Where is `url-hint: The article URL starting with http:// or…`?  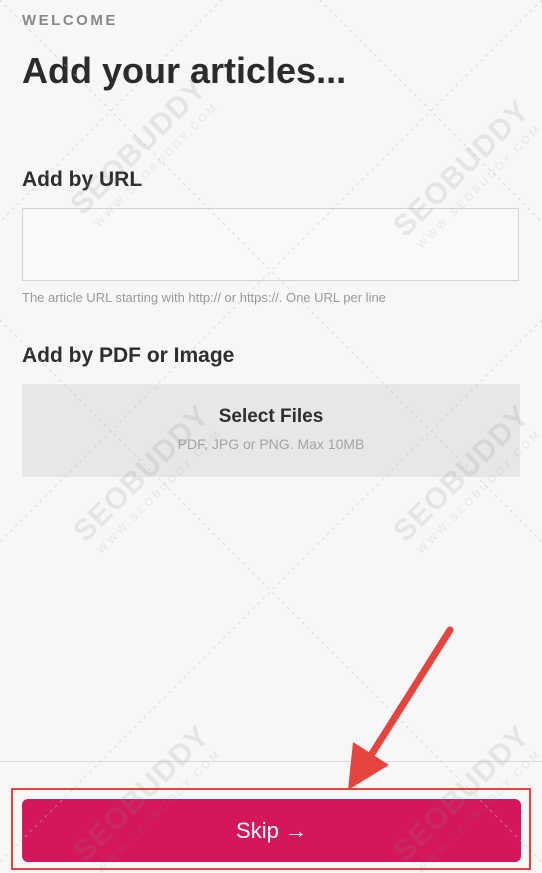 url-hint: The article URL starting with http:// or… is located at coordinates (204, 297).